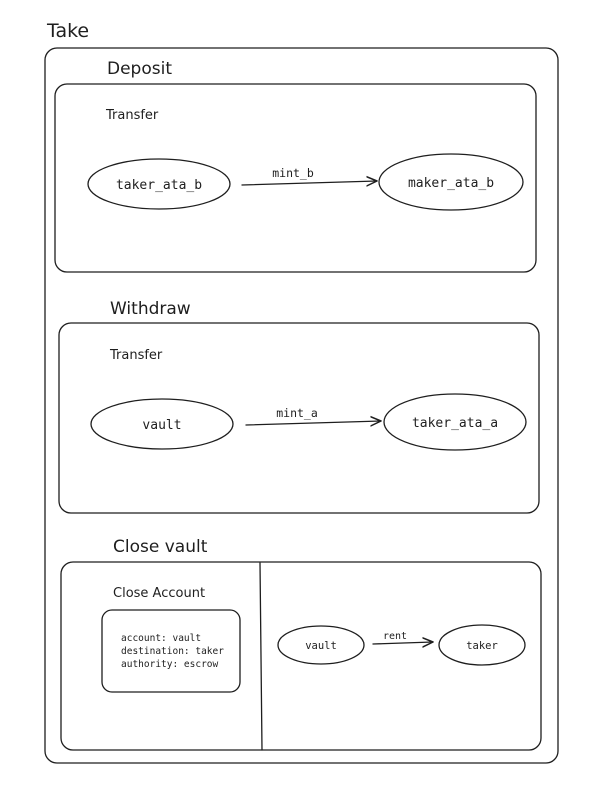 The width and height of the screenshot is (603, 799). Describe the element at coordinates (132, 115) in the screenshot. I see `deposit-action-label: Transfer` at that location.